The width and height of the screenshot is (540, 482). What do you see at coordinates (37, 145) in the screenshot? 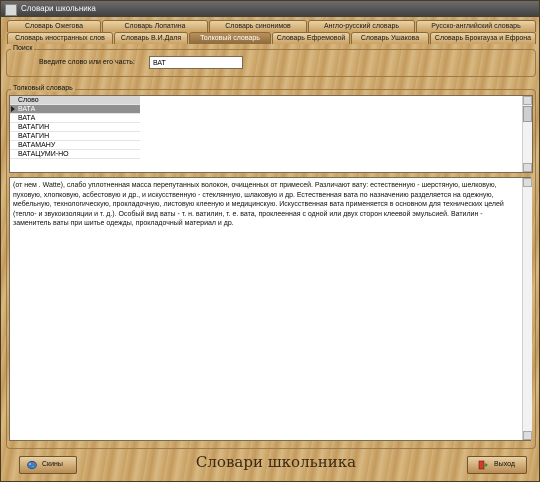
I see `list-item-label: ВАТАМАНУ` at bounding box center [37, 145].